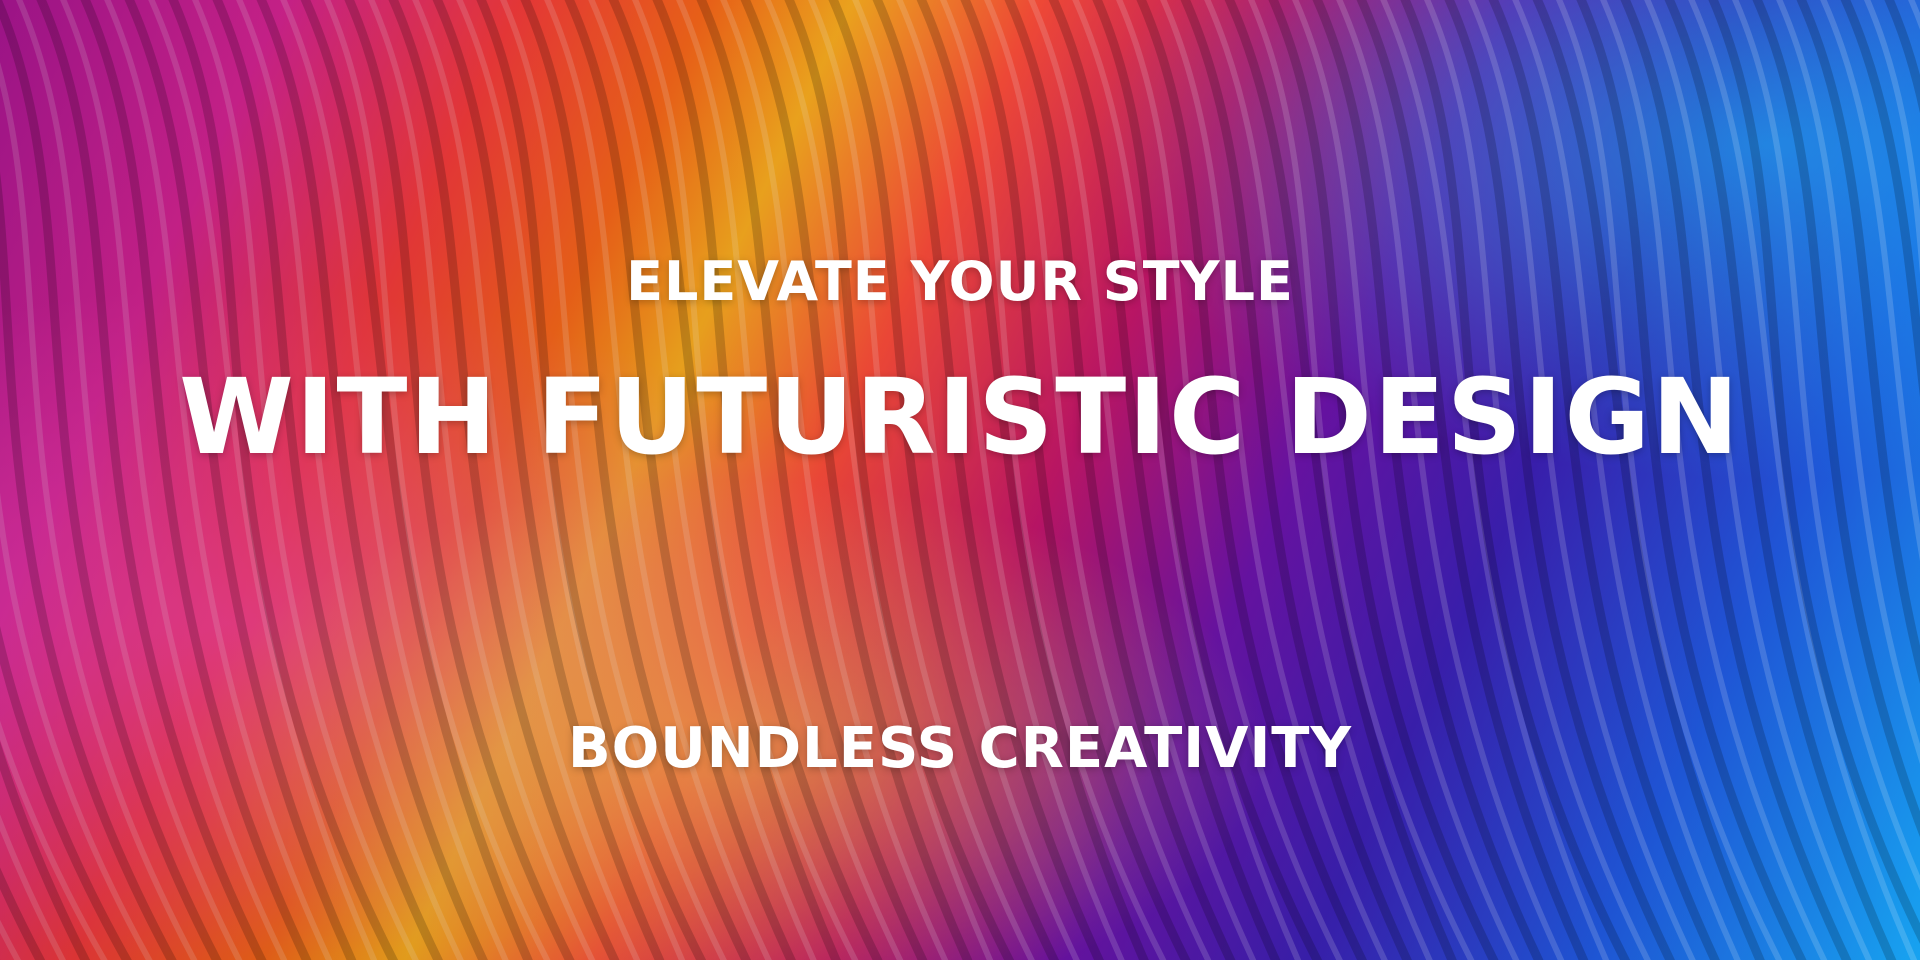 The width and height of the screenshot is (1920, 960). What do you see at coordinates (960, 281) in the screenshot?
I see `tagline-top: ELEVATE YOUR STYLE` at bounding box center [960, 281].